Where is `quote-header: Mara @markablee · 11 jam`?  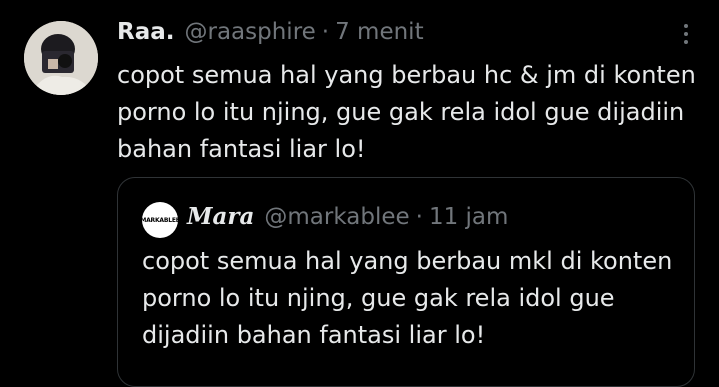
quote-header: Mara @markablee · 11 jam is located at coordinates (347, 216).